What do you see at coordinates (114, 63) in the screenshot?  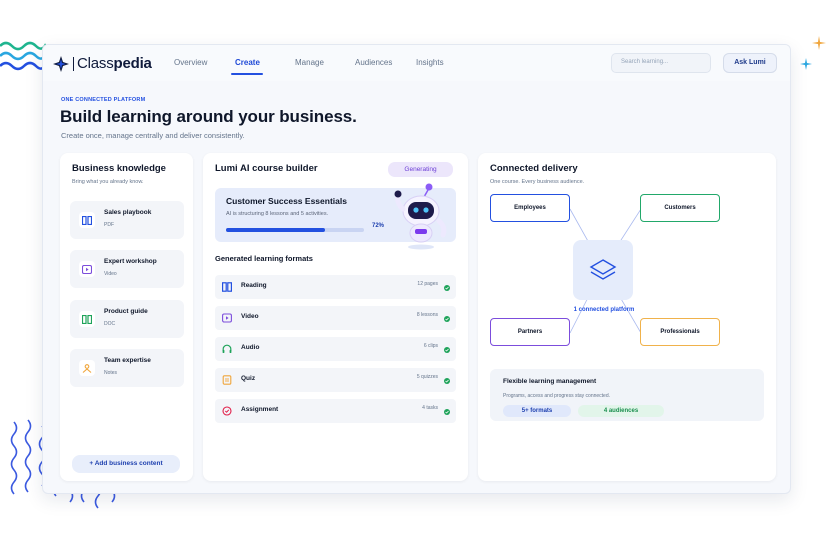 I see `logo-text: Classpedia` at bounding box center [114, 63].